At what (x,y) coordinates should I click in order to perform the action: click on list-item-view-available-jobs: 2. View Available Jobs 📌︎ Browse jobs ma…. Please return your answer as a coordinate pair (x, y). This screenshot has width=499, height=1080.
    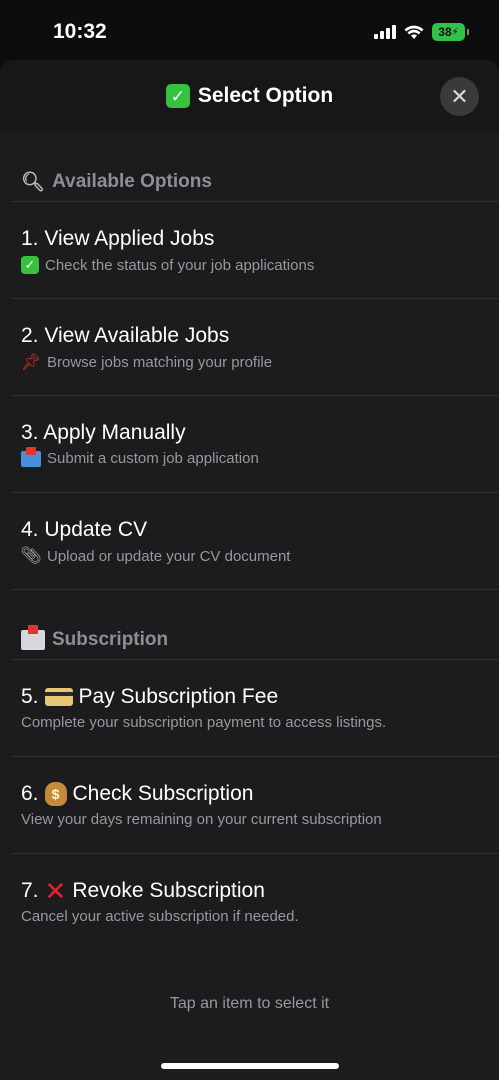
    Looking at the image, I should click on (255, 347).